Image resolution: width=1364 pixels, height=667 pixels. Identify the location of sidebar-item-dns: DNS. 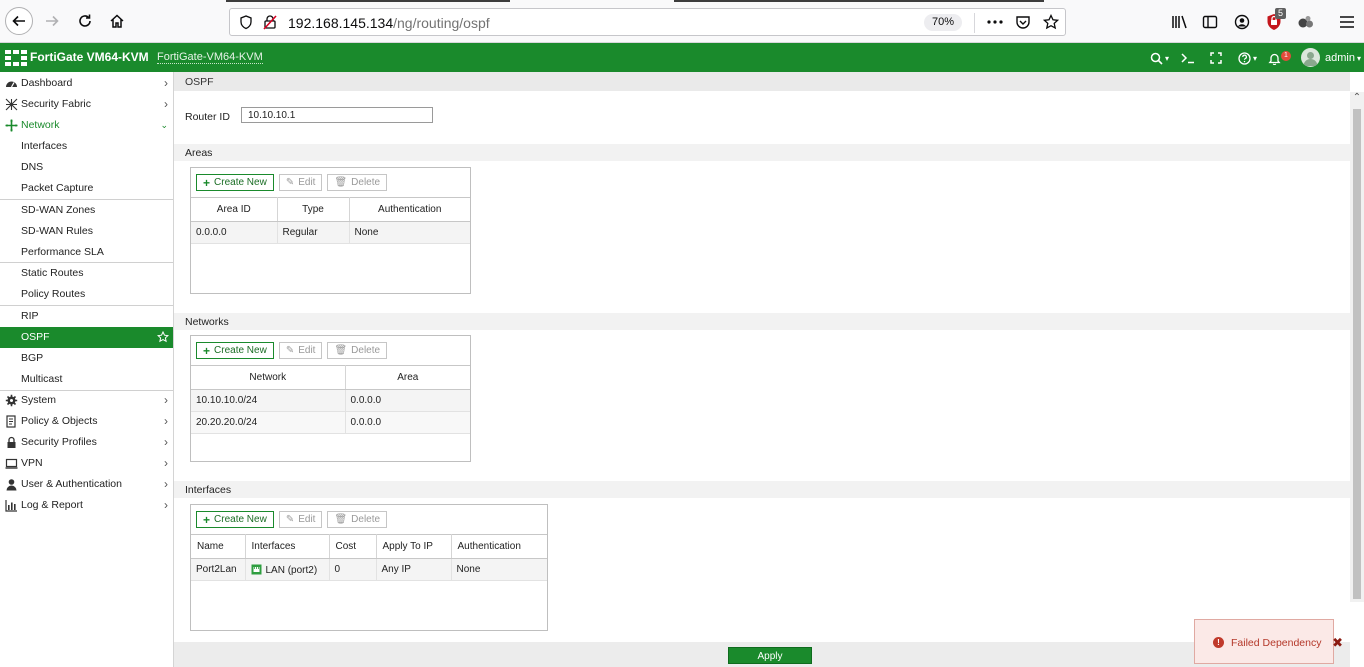
(86, 167).